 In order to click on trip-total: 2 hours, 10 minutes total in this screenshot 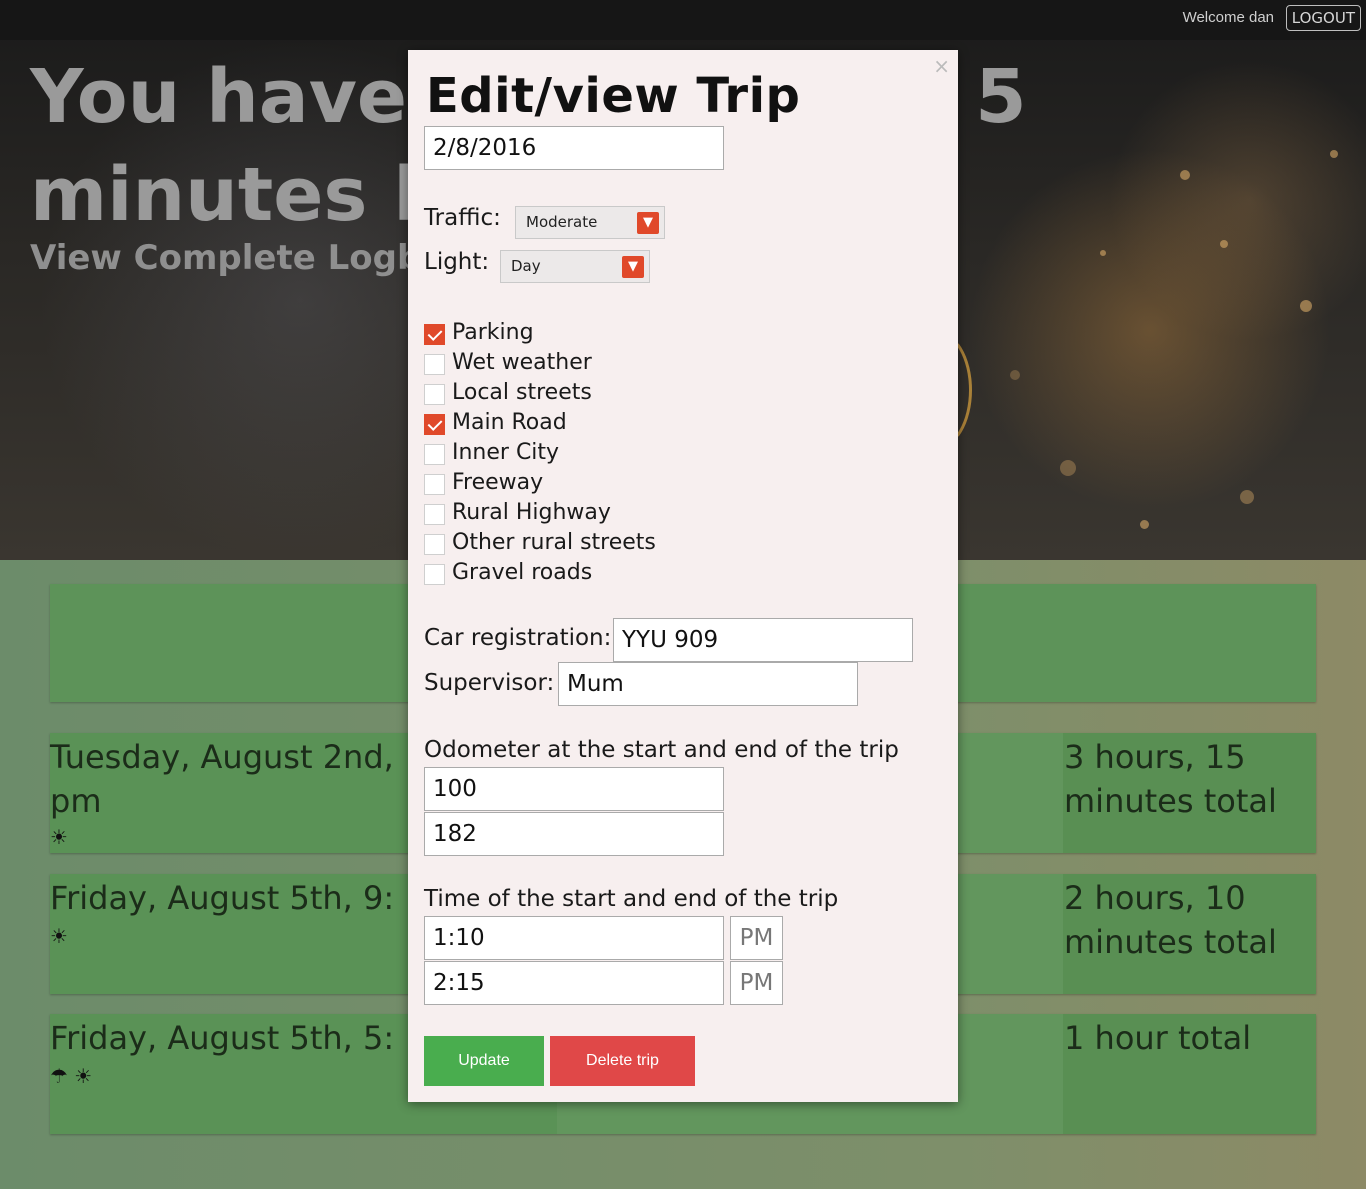, I will do `click(1170, 920)`.